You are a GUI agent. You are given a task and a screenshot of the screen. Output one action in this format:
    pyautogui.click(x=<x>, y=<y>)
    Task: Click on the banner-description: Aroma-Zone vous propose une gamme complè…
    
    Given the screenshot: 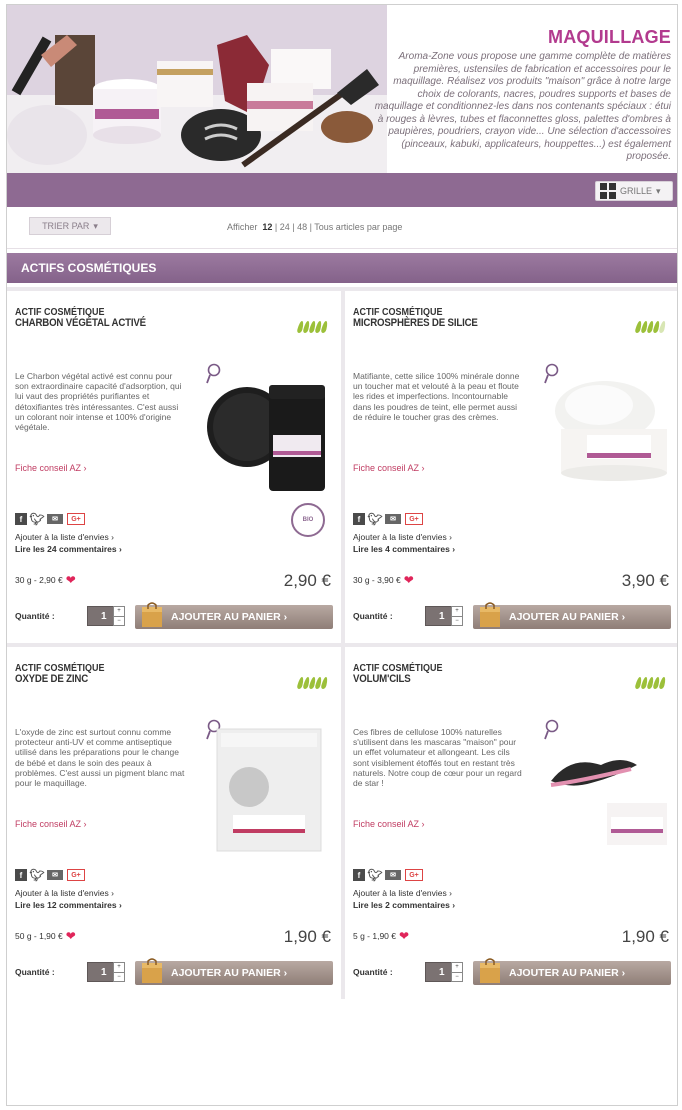 What is the action you would take?
    pyautogui.click(x=522, y=106)
    